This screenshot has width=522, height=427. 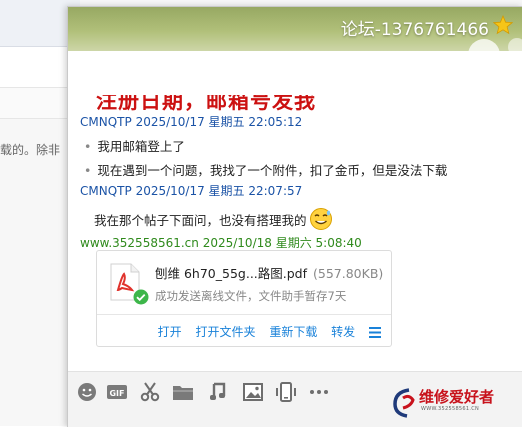 I want to click on svg-text: GIF, so click(x=116, y=393).